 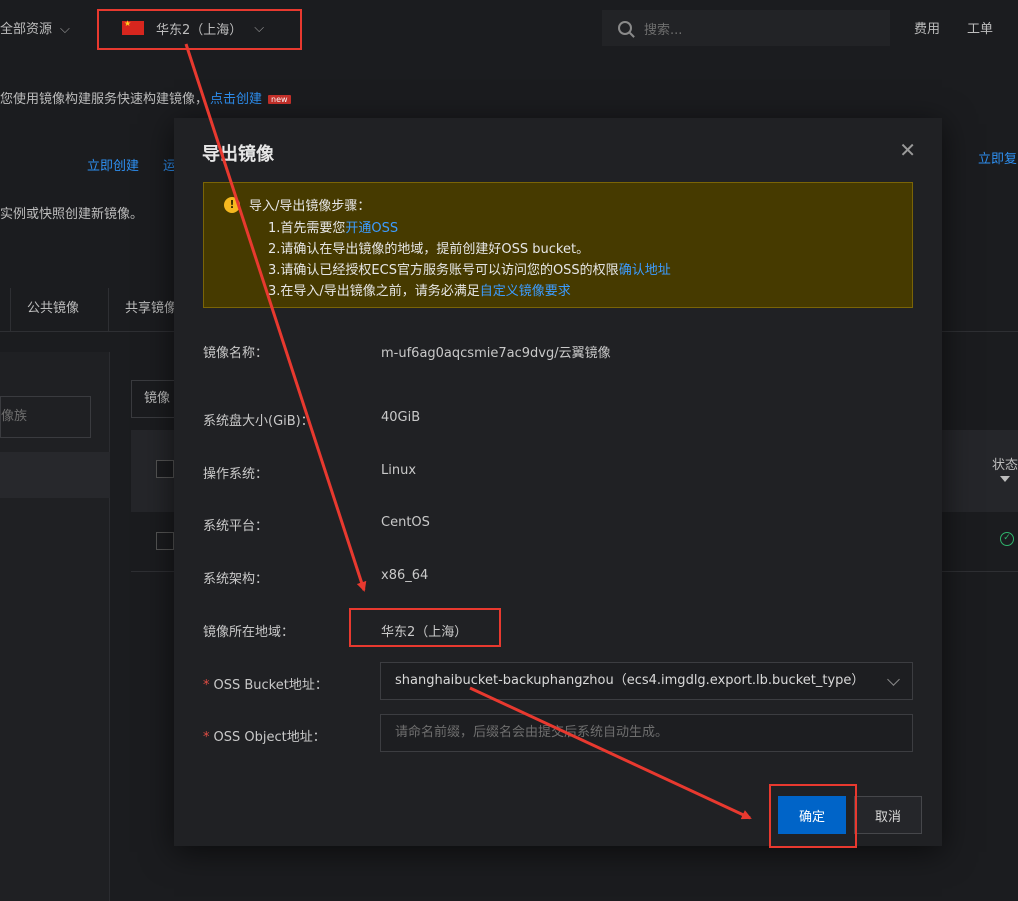 I want to click on filter-arrow-icon, so click(x=1005, y=479).